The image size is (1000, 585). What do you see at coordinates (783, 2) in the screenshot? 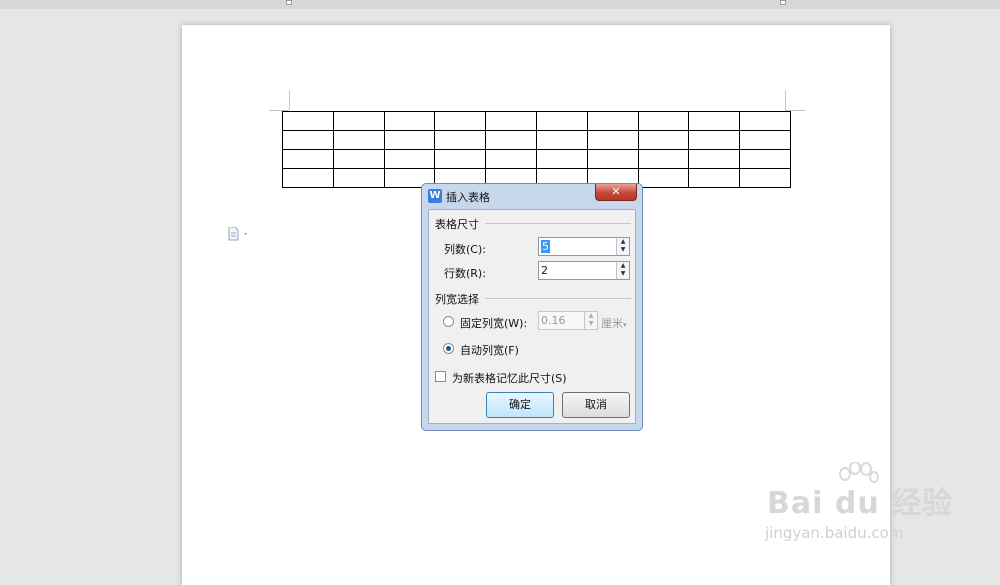
I see `ruler-margin-marker` at bounding box center [783, 2].